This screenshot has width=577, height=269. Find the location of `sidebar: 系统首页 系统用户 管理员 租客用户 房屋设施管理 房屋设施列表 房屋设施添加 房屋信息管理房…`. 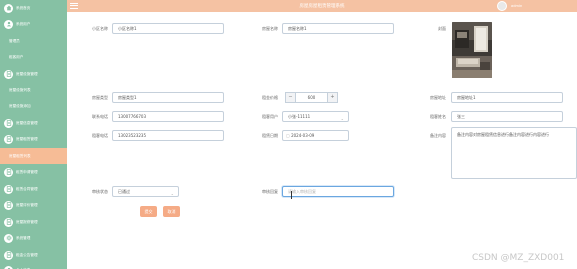

sidebar: 系统首页 系统用户 管理员 租客用户 房屋设施管理 房屋设施列表 房屋设施添加 房屋信息管理房… is located at coordinates (33, 134).